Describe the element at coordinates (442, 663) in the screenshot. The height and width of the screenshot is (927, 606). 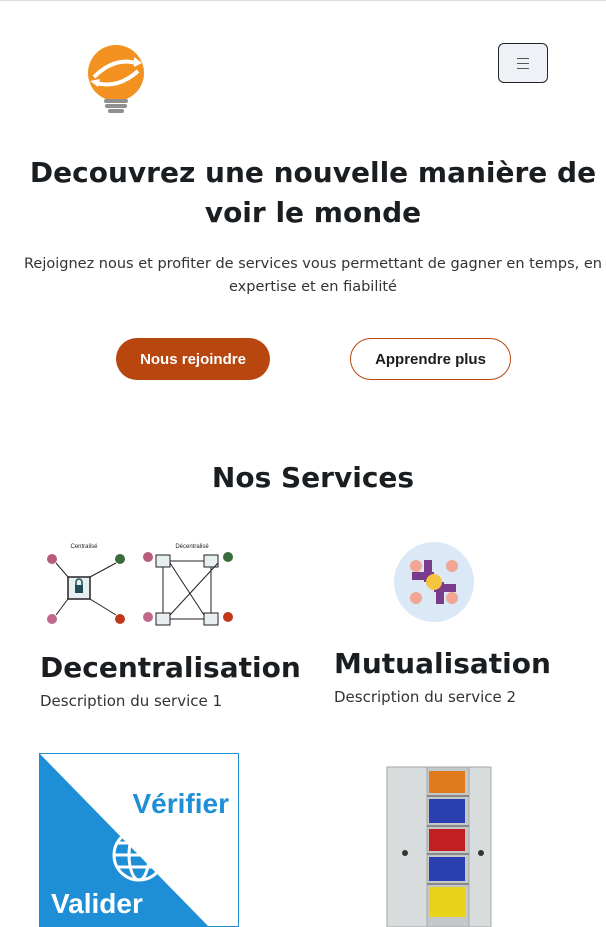
I see `service-title-mutualisation: Mutualisation` at that location.